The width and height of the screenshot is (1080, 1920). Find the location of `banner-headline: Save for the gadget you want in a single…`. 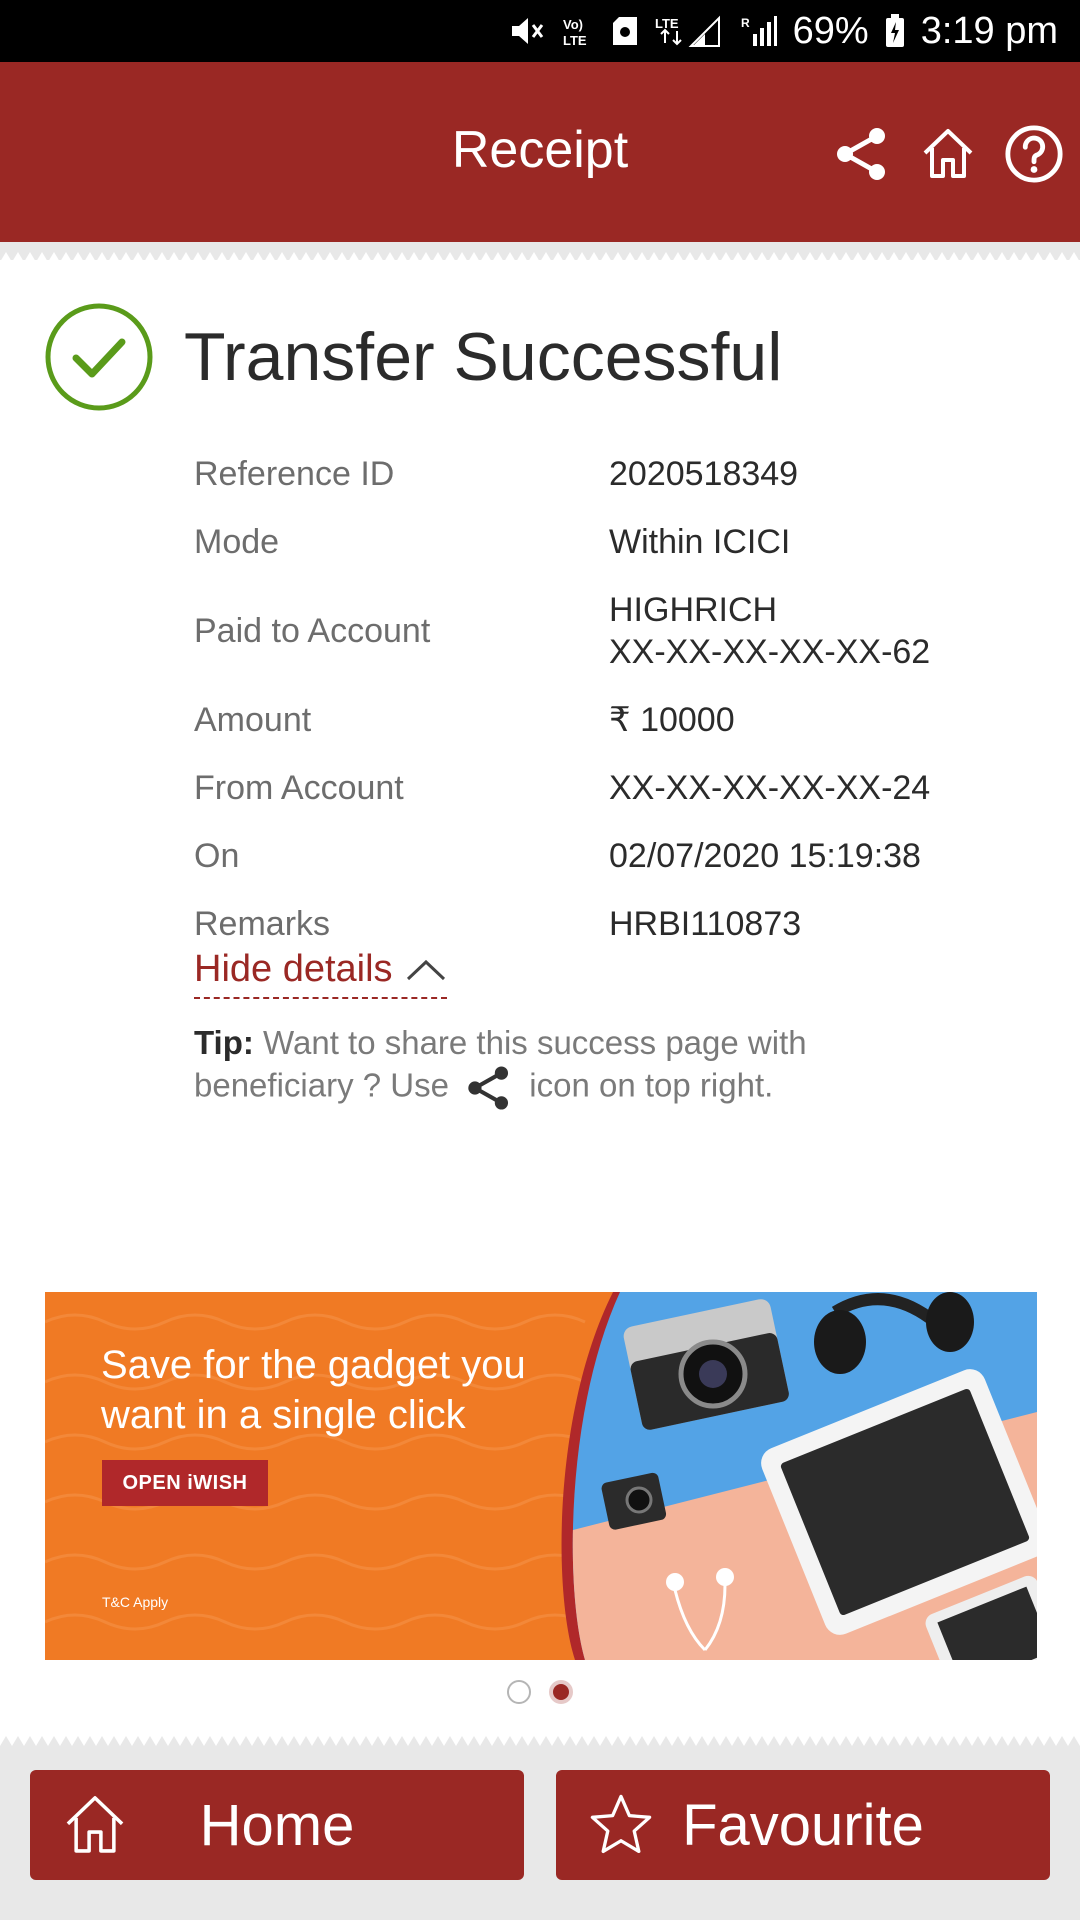

banner-headline: Save for the gadget you want in a single… is located at coordinates (313, 1390).